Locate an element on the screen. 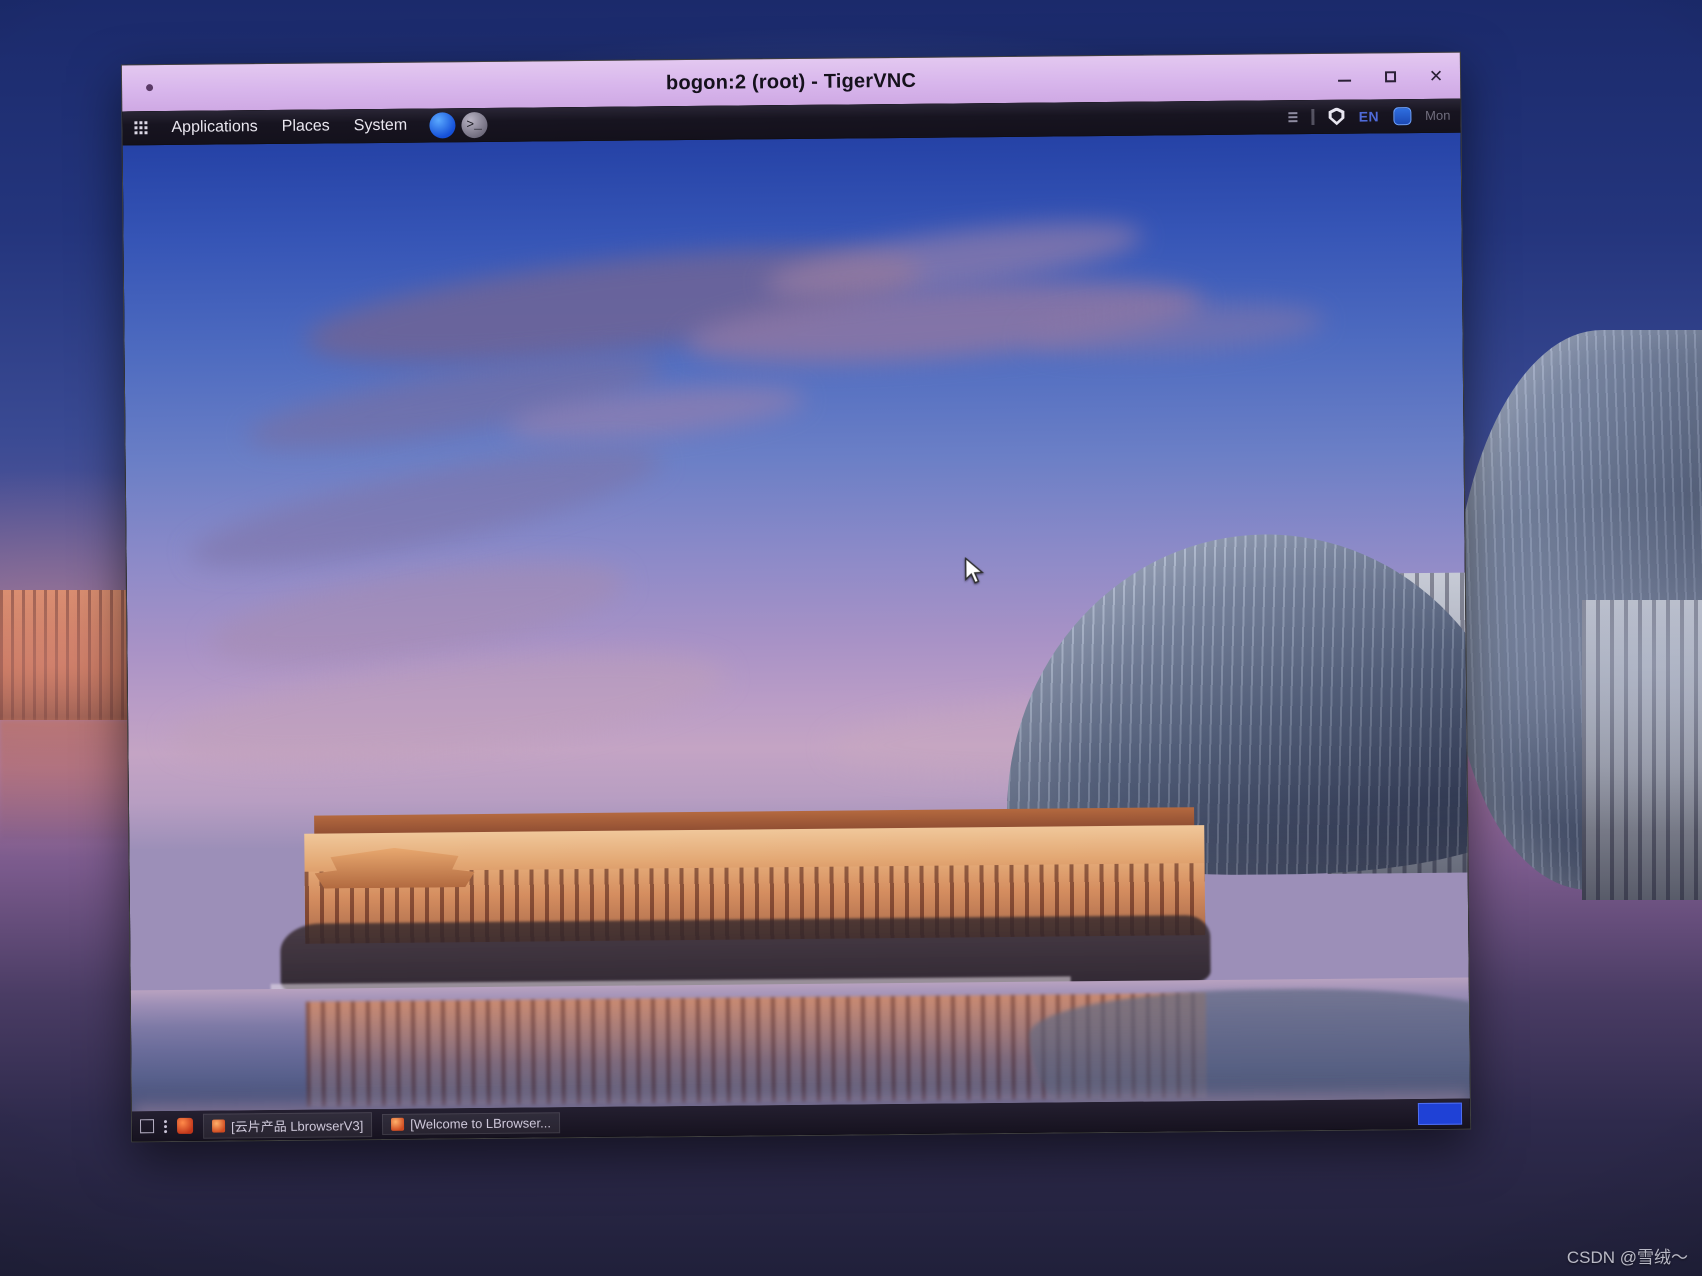 This screenshot has height=1276, width=1702. window-controls: ✕ is located at coordinates (1390, 76).